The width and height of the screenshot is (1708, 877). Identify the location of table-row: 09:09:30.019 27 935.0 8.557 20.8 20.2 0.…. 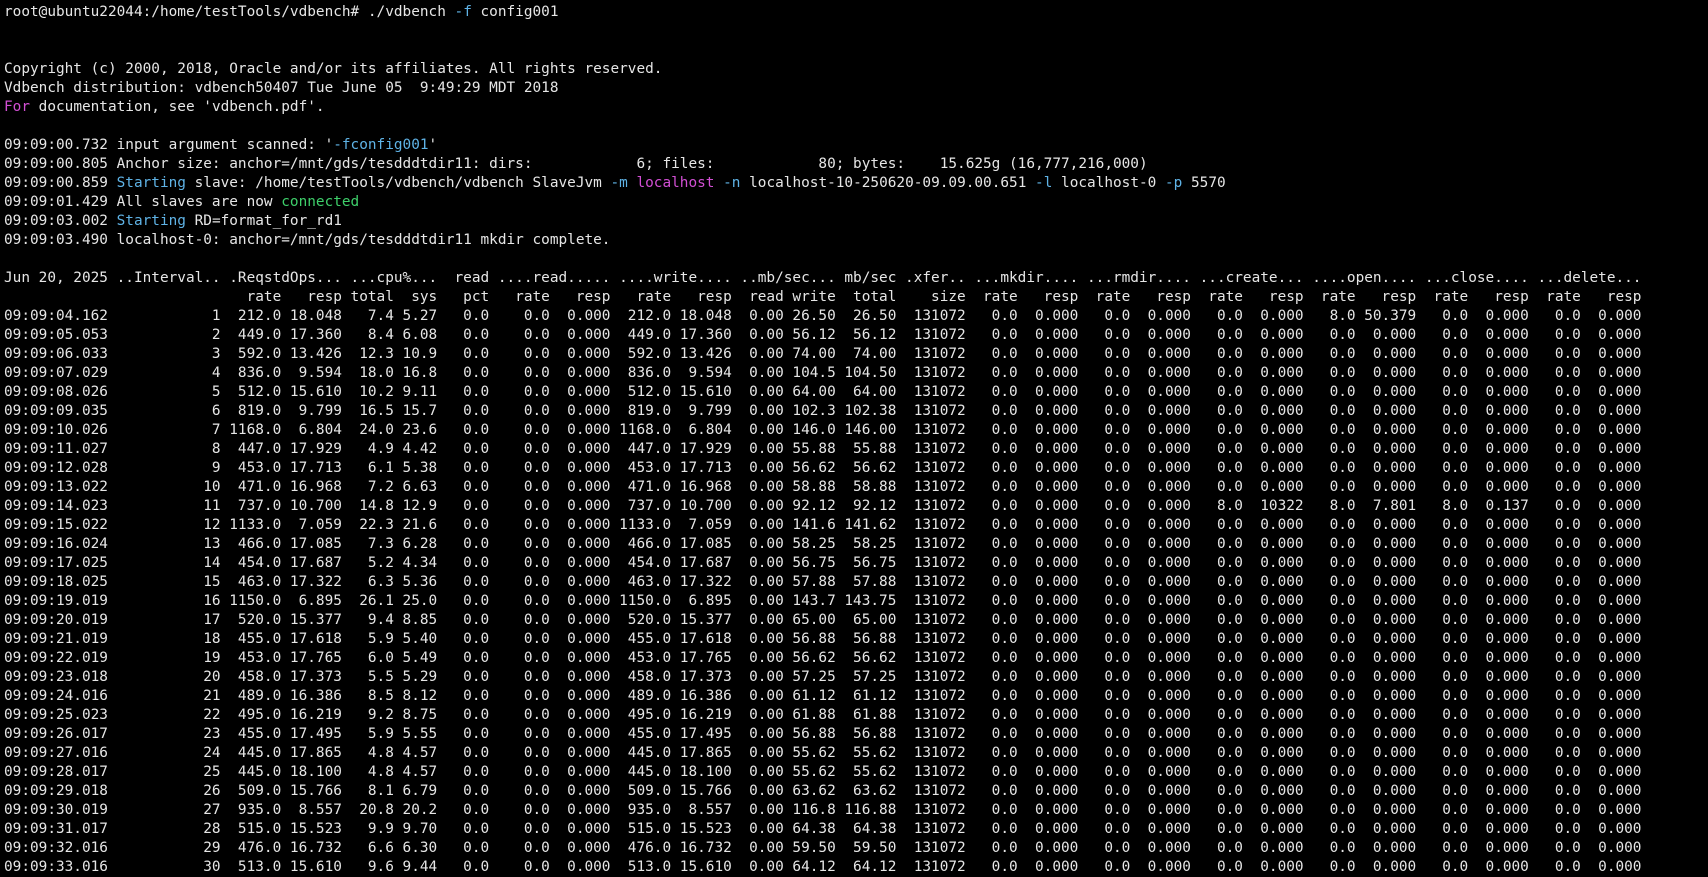
(823, 810).